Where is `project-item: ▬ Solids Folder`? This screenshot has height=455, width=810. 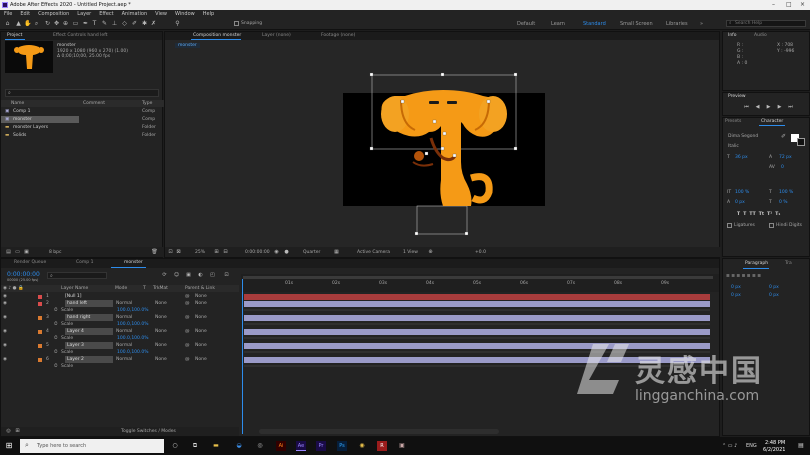
project-item: ▬ Solids Folder is located at coordinates (82, 135).